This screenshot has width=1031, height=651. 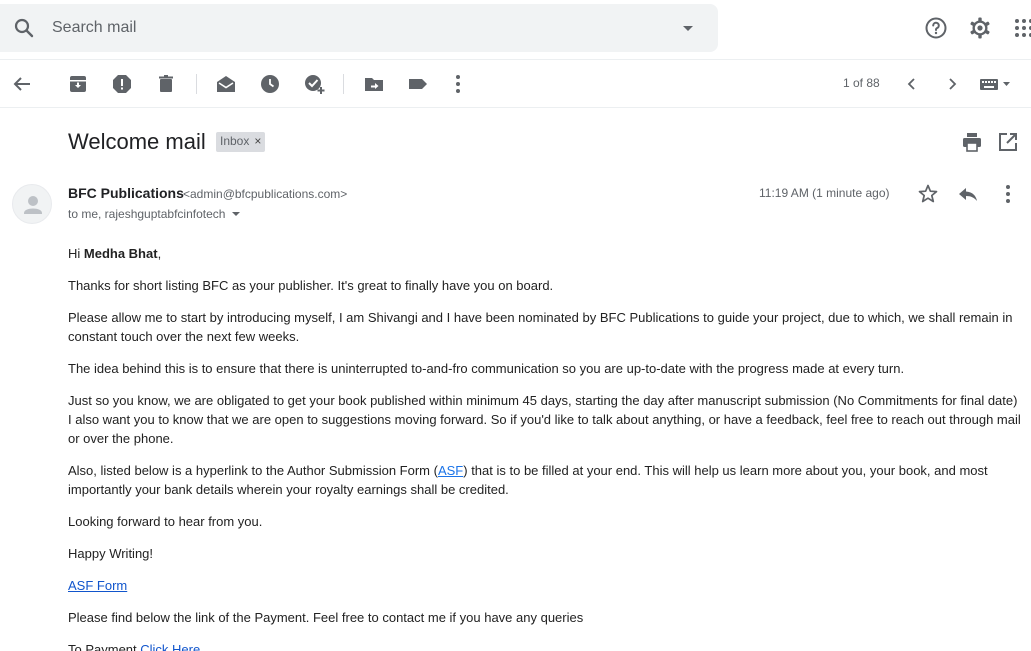 I want to click on star-icon, so click(x=928, y=194).